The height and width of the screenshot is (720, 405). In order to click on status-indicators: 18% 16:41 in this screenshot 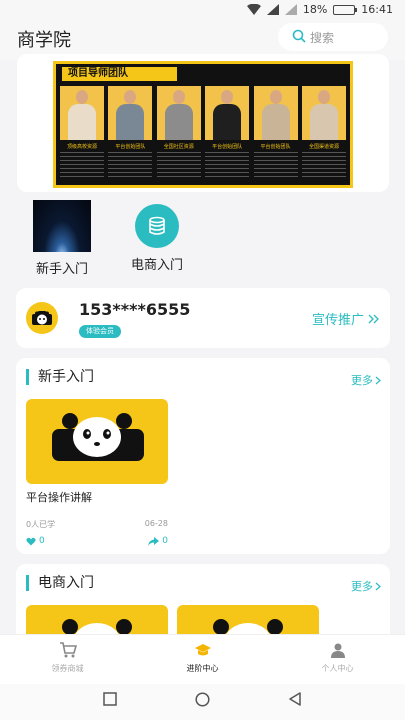, I will do `click(319, 9)`.